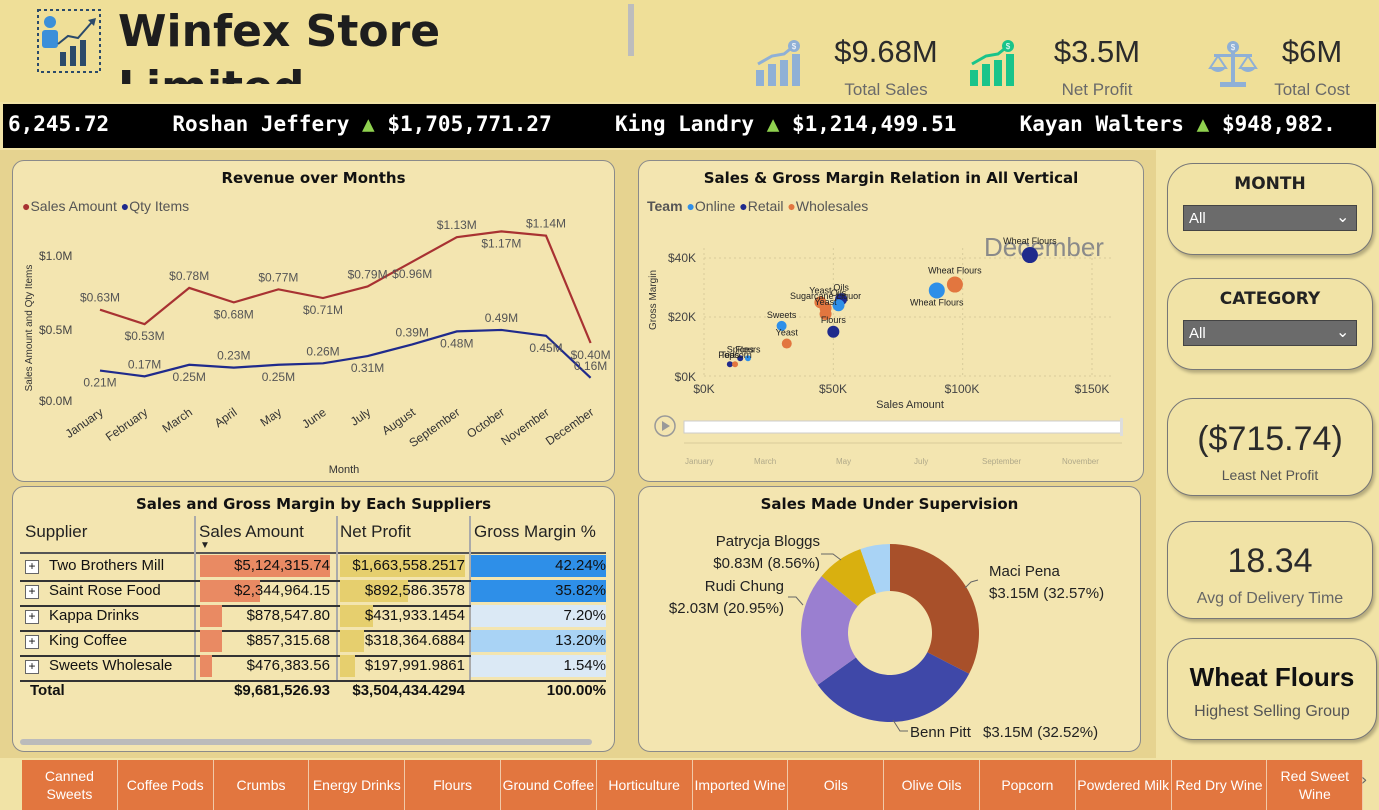 The width and height of the screenshot is (1379, 810). Describe the element at coordinates (934, 609) in the screenshot. I see `donut-slice` at that location.